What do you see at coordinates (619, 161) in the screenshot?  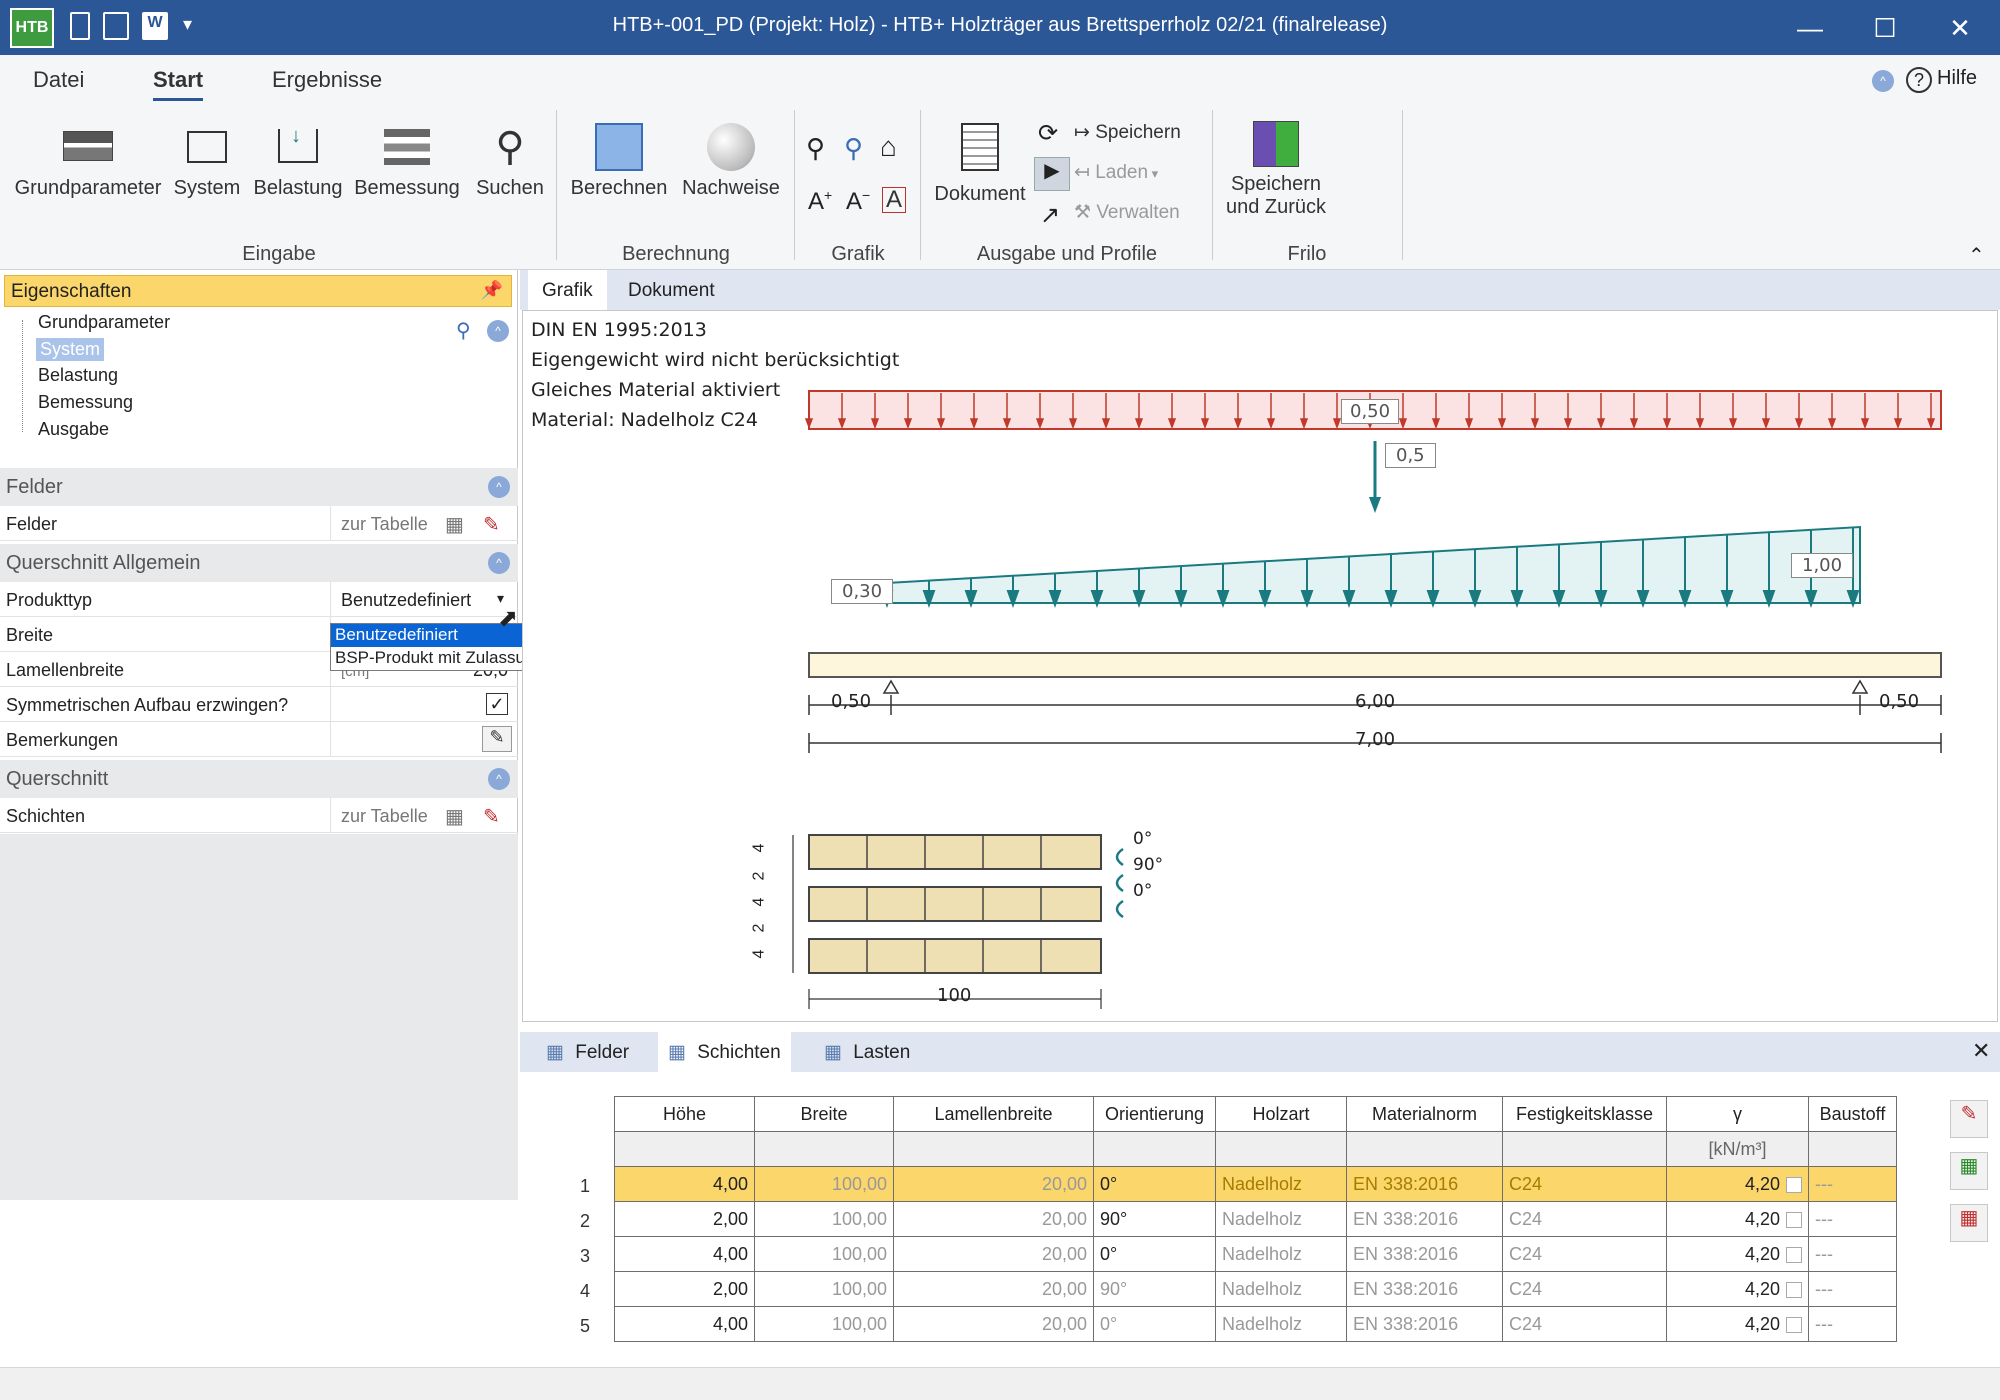 I see `berechnen-button: Berechnen` at bounding box center [619, 161].